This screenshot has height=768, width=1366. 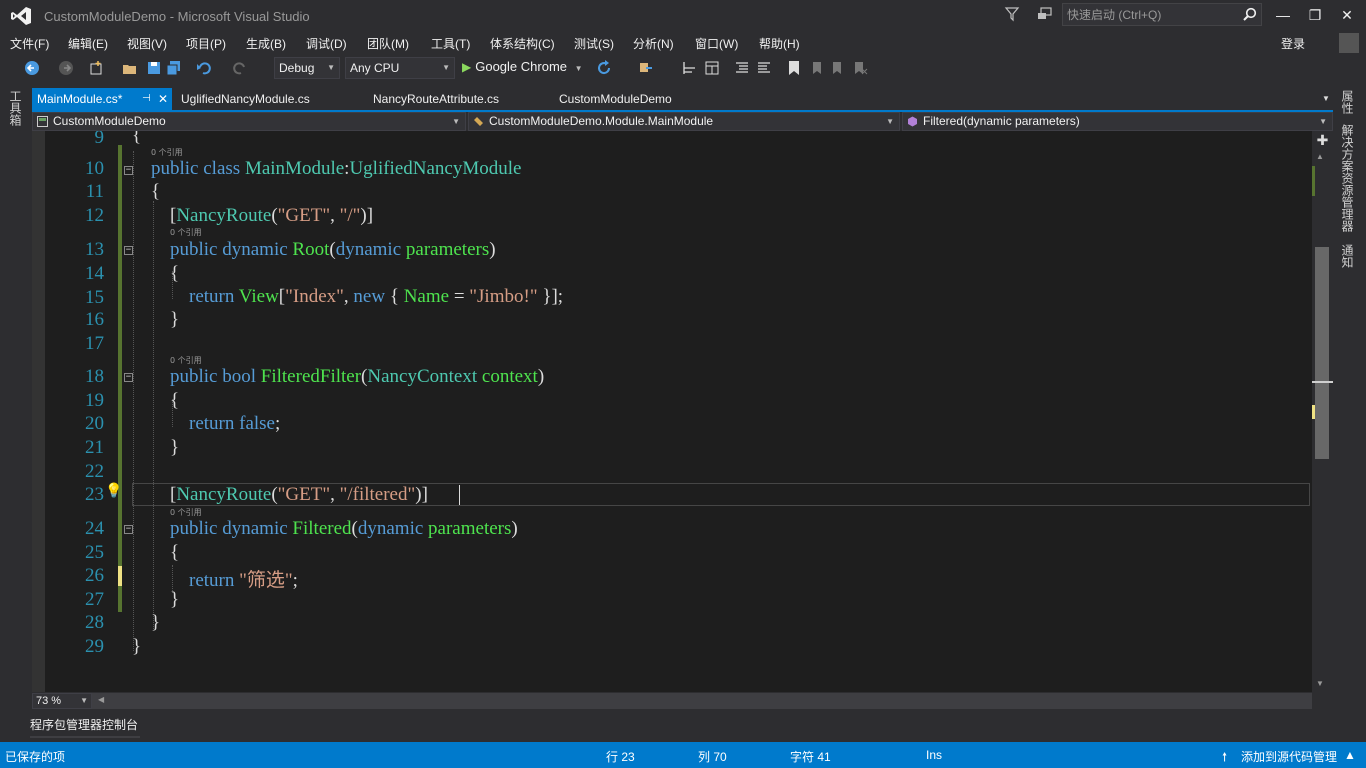 I want to click on menu-debug: 调试(D), so click(x=326, y=43).